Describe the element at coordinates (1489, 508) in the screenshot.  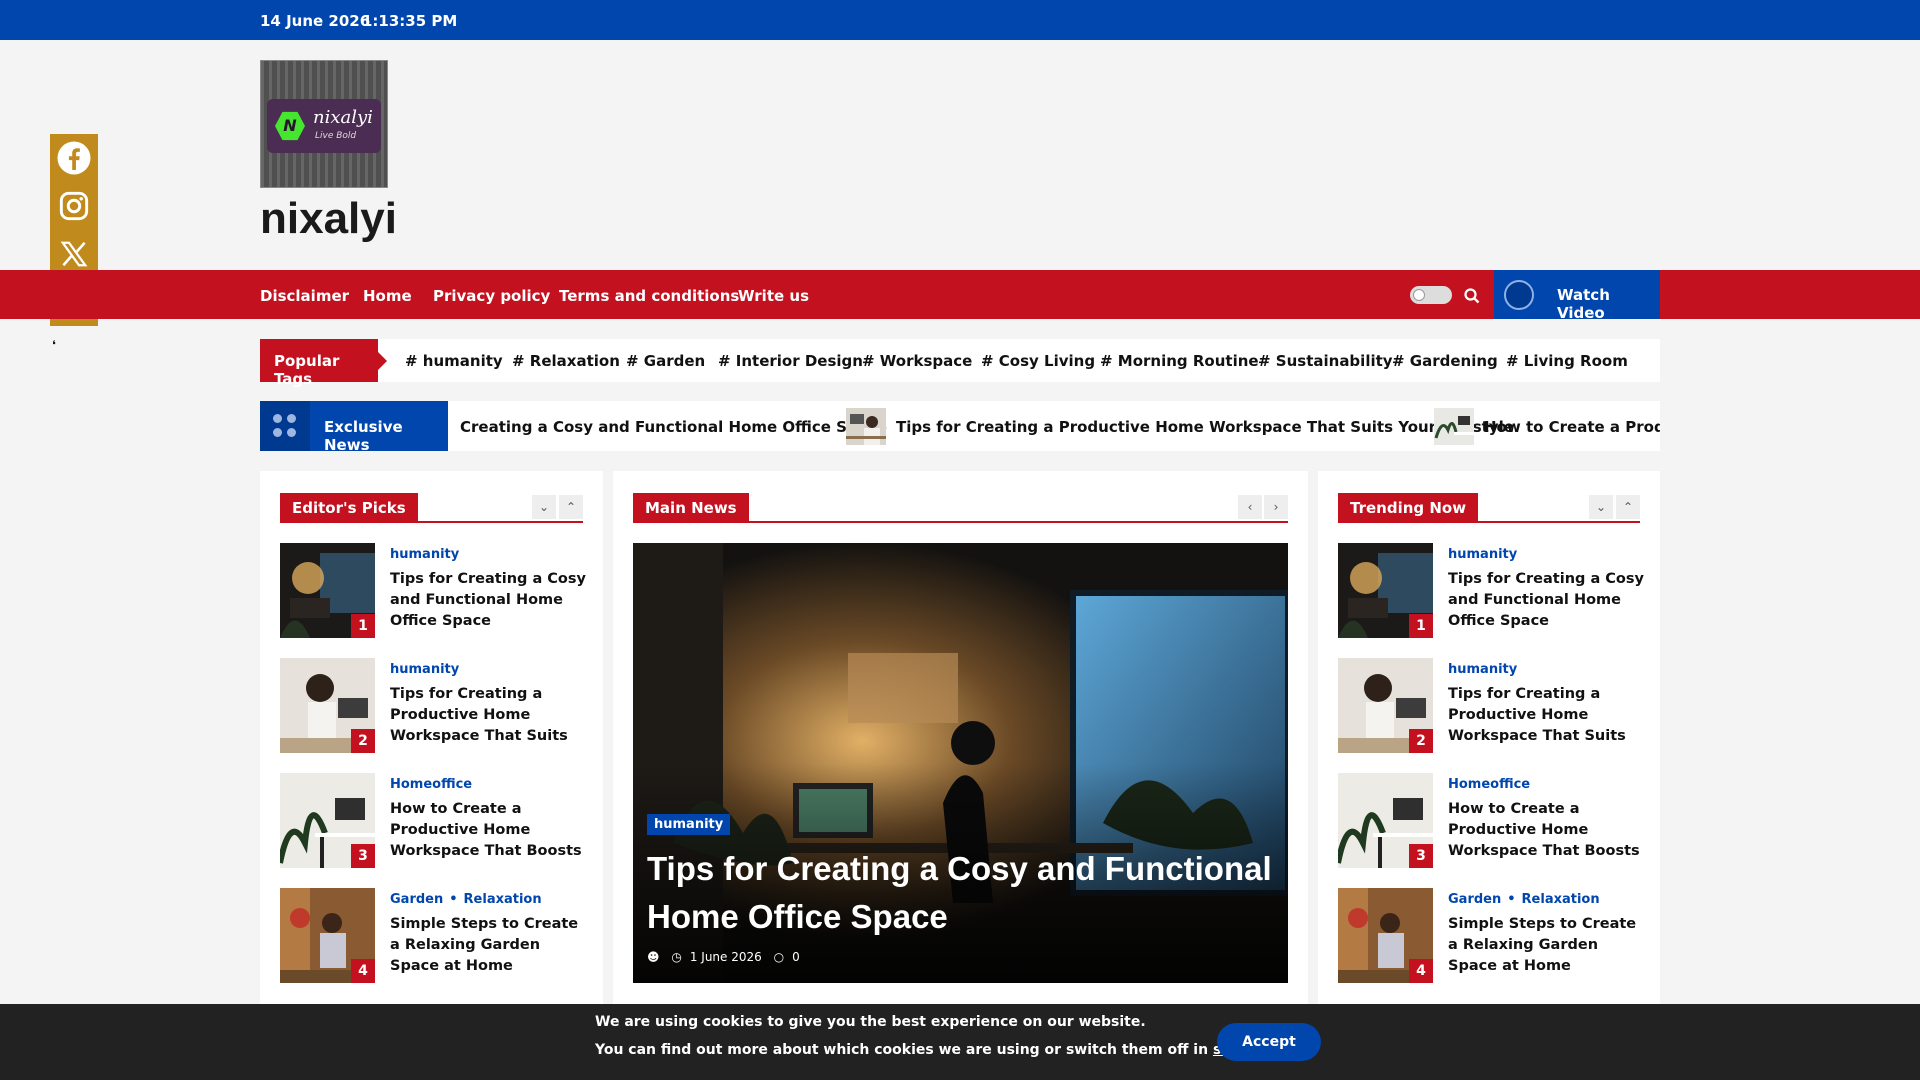
I see `trending-now-header: Trending Now ⌄ ⌃` at that location.